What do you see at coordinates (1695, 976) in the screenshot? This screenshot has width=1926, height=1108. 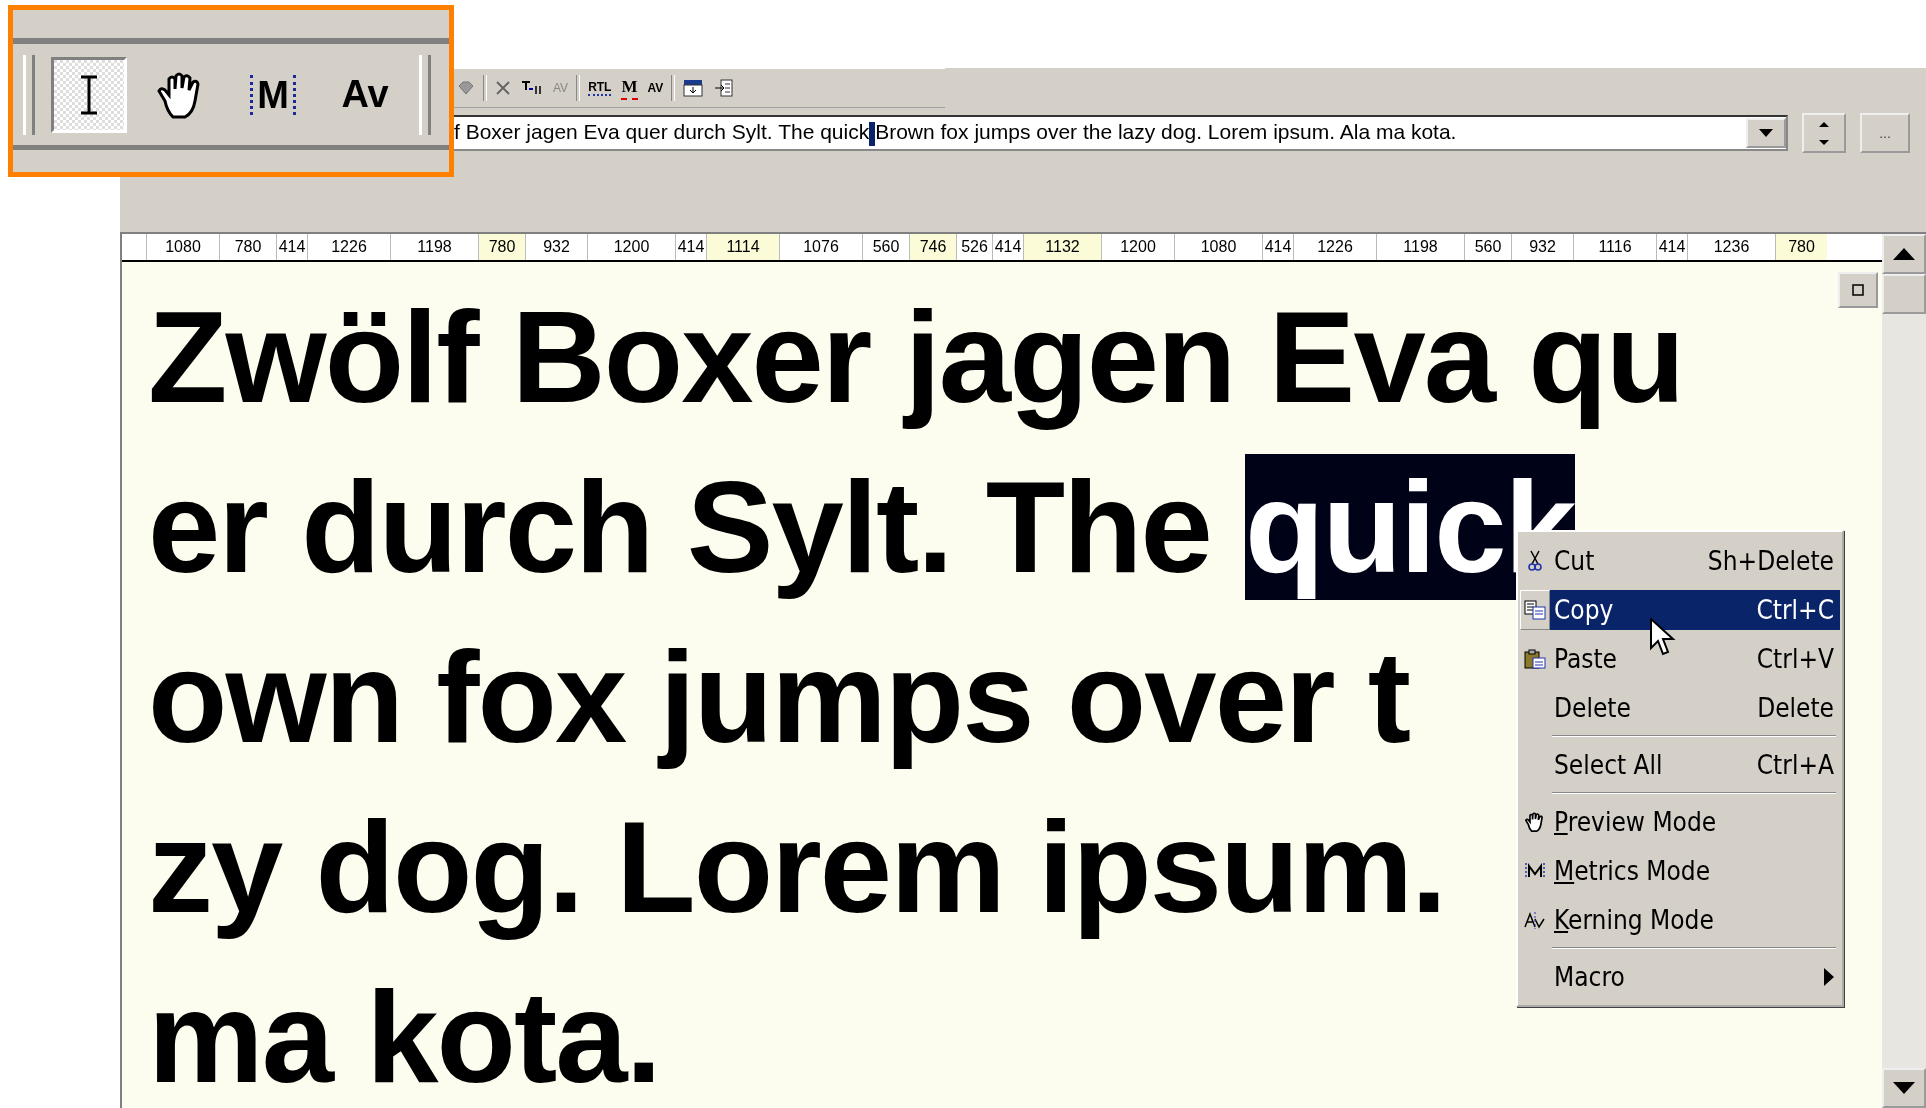 I see `menu-item: Macro` at bounding box center [1695, 976].